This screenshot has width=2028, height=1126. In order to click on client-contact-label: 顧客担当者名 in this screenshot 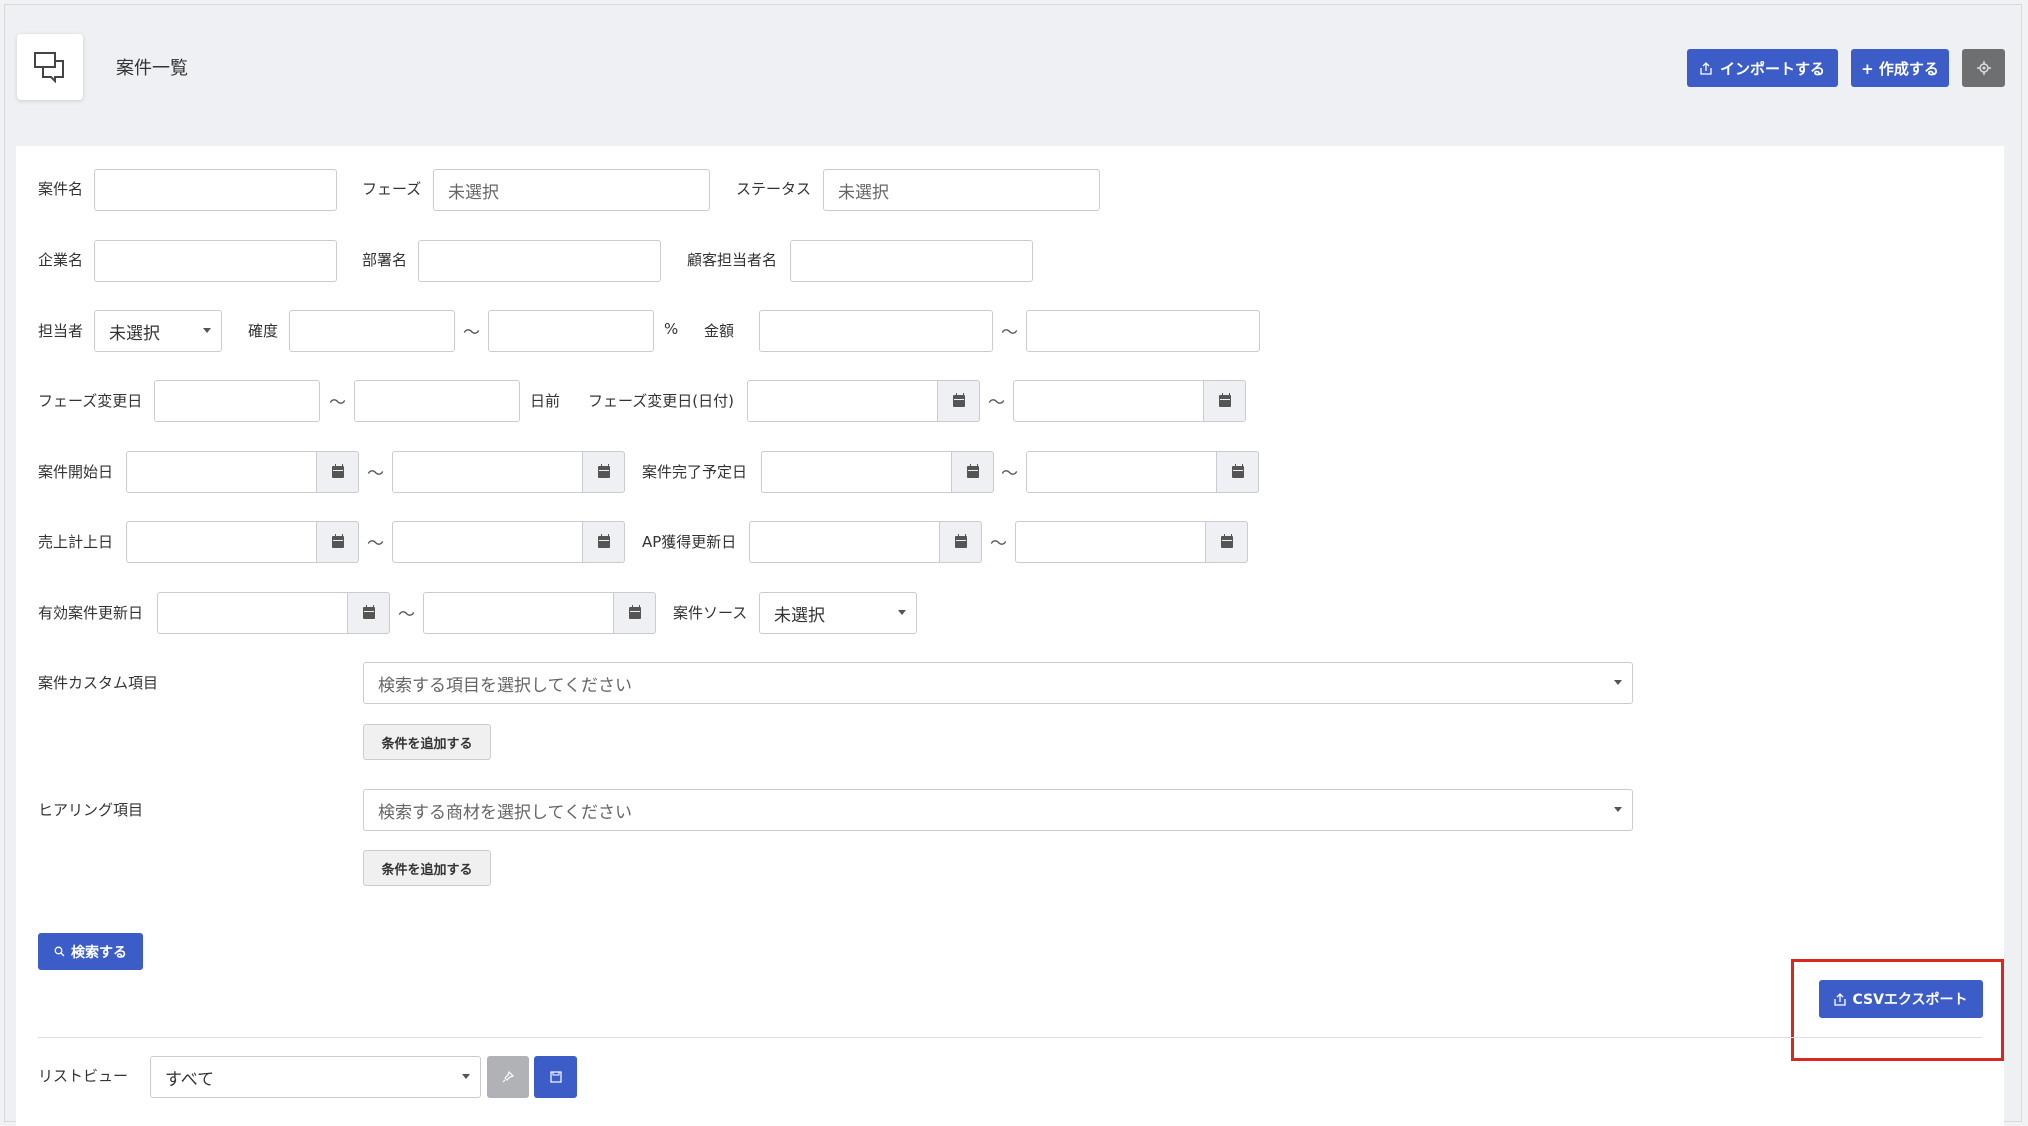, I will do `click(732, 260)`.